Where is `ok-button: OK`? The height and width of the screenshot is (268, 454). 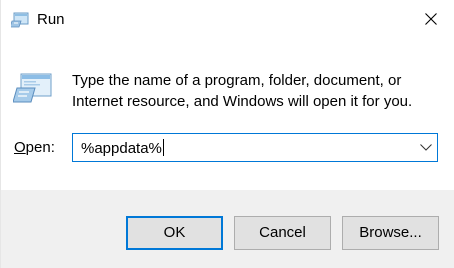
ok-button: OK is located at coordinates (174, 233).